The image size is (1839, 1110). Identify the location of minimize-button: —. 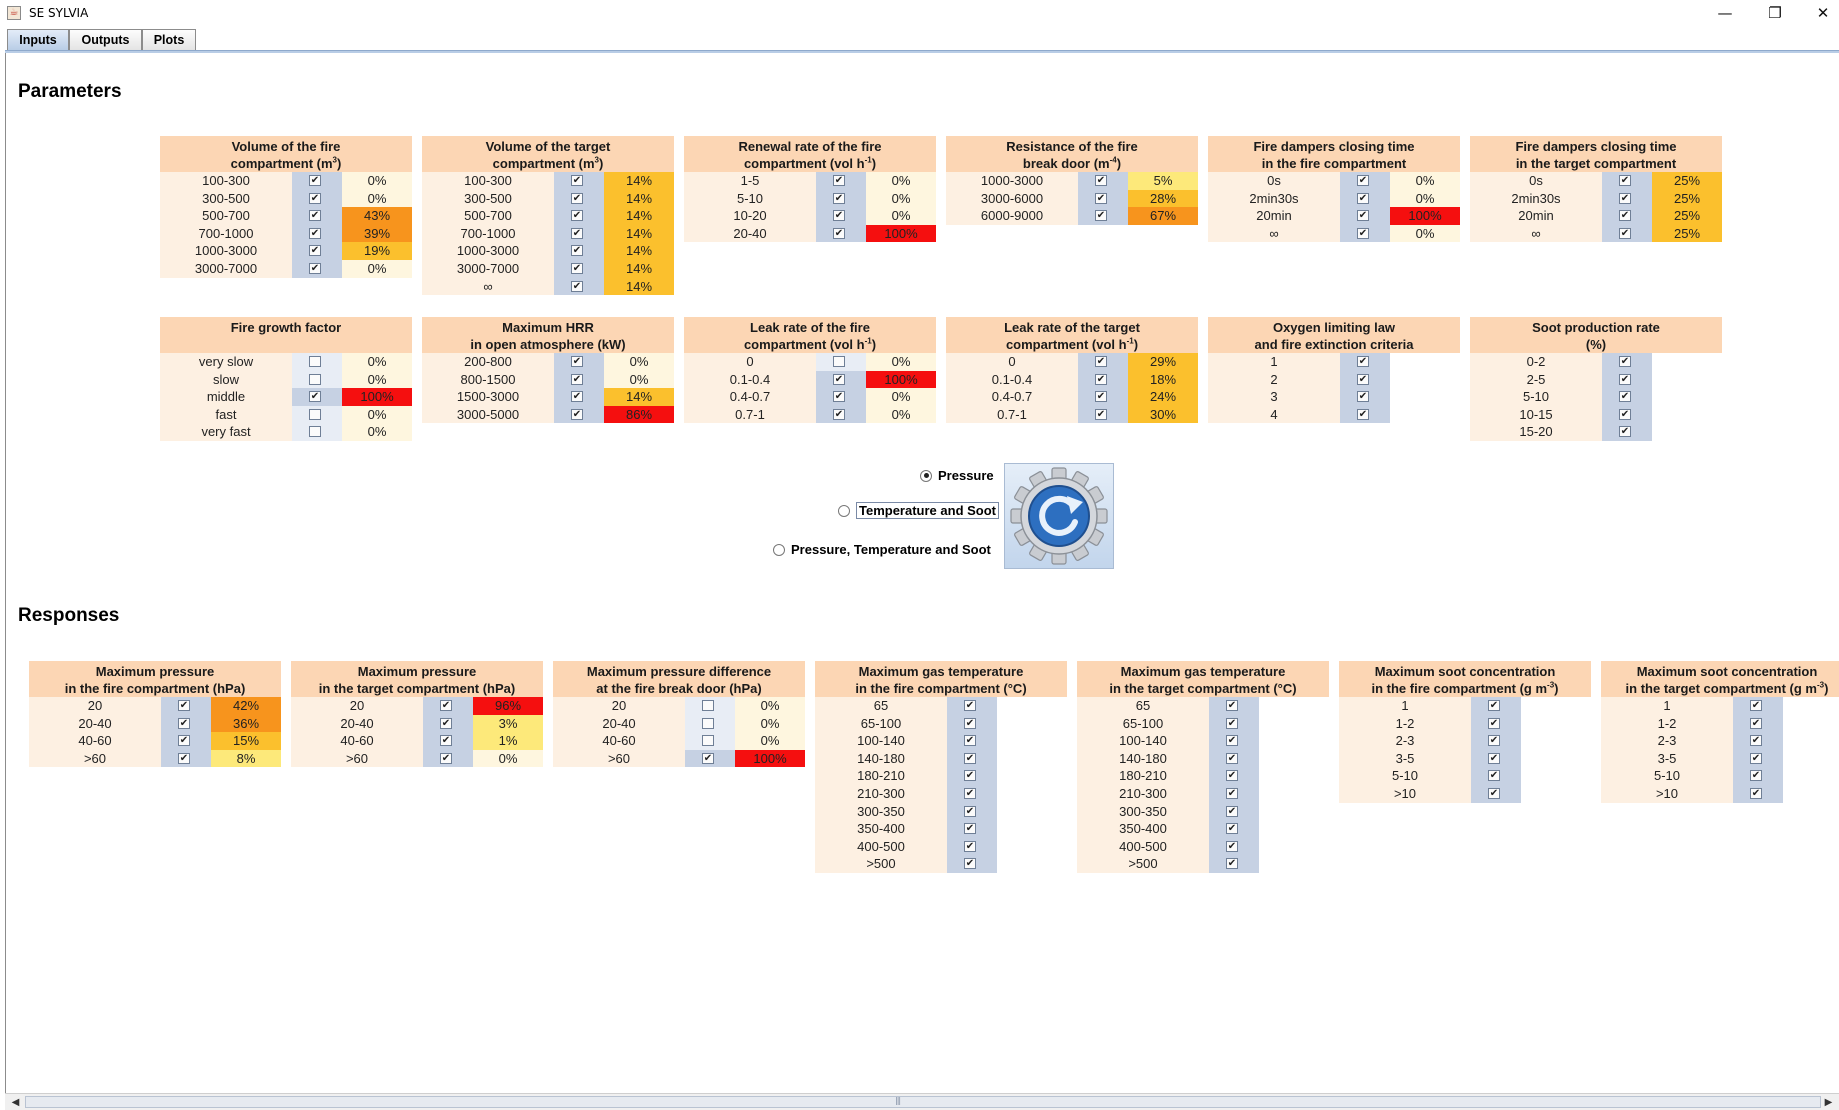
(1725, 13).